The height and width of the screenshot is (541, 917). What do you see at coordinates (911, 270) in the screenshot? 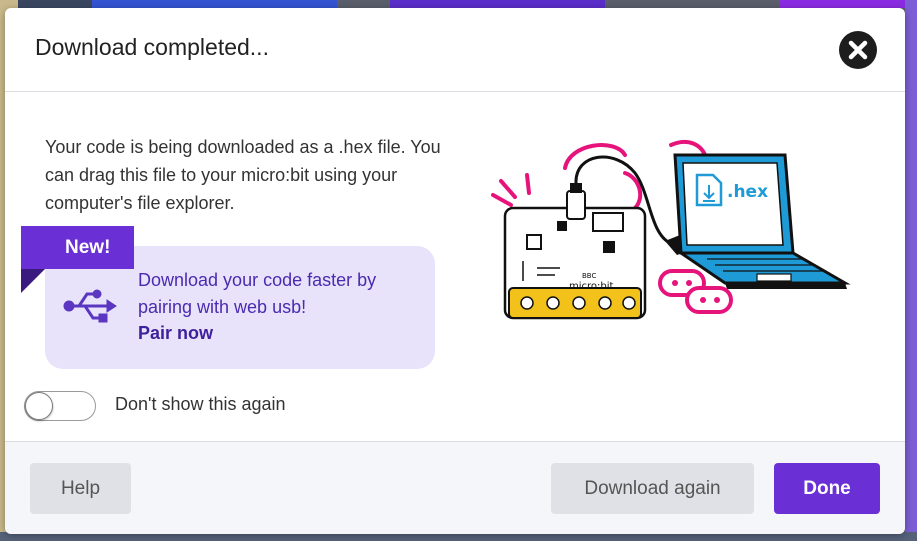
I see `background-right-strip` at bounding box center [911, 270].